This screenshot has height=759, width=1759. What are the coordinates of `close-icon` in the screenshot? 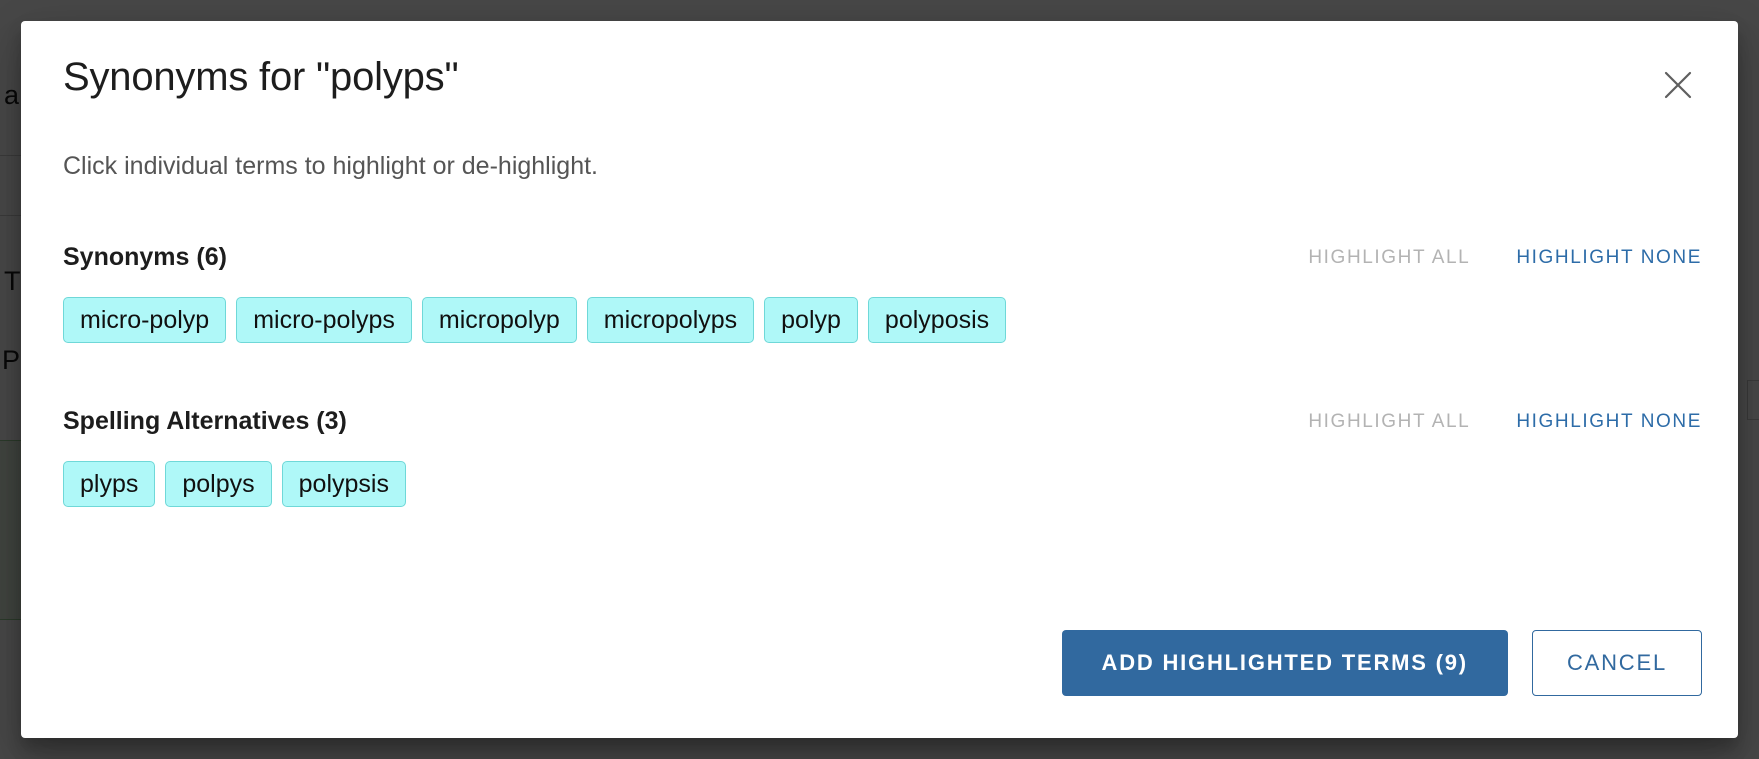 It's located at (1678, 85).